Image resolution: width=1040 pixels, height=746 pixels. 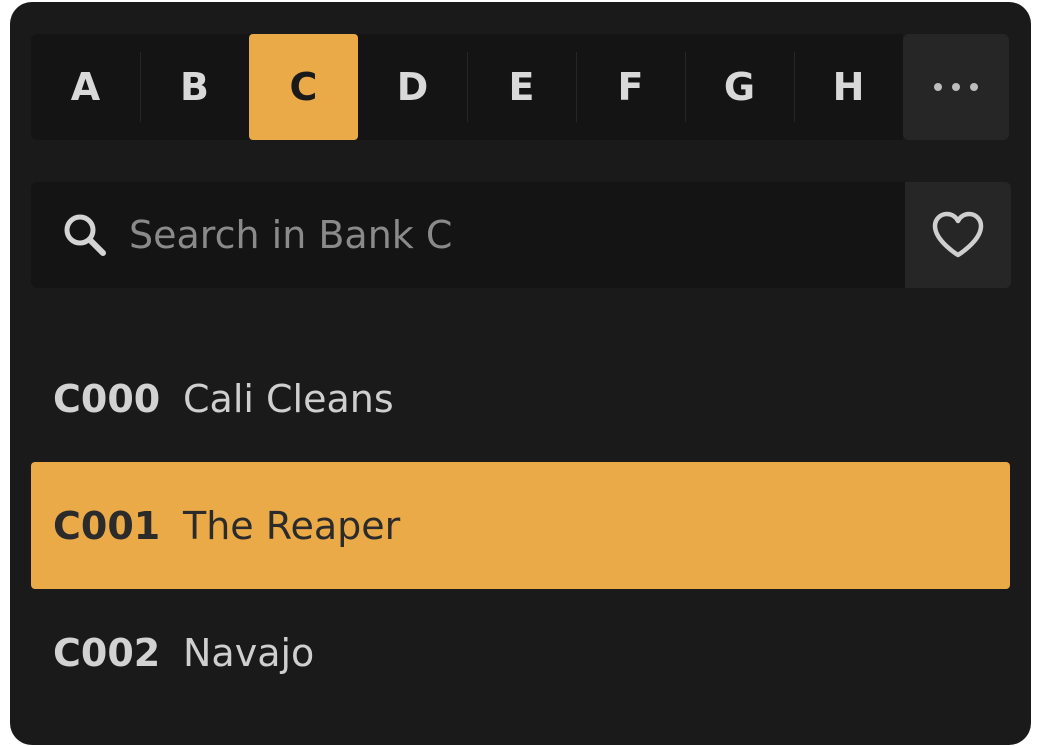 I want to click on tab-bank-b: B, so click(x=194, y=87).